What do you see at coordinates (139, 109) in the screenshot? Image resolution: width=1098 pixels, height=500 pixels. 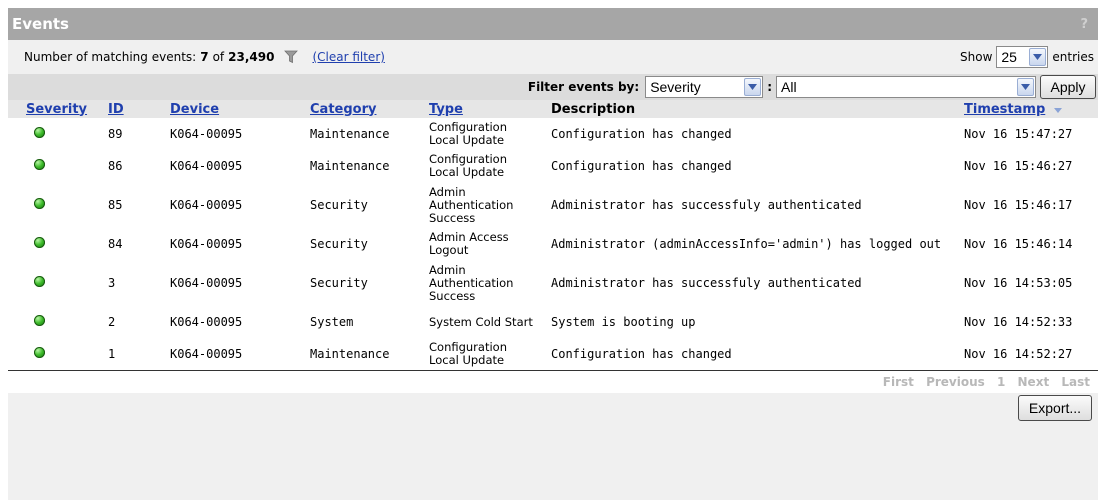 I see `column-header-id: ID` at bounding box center [139, 109].